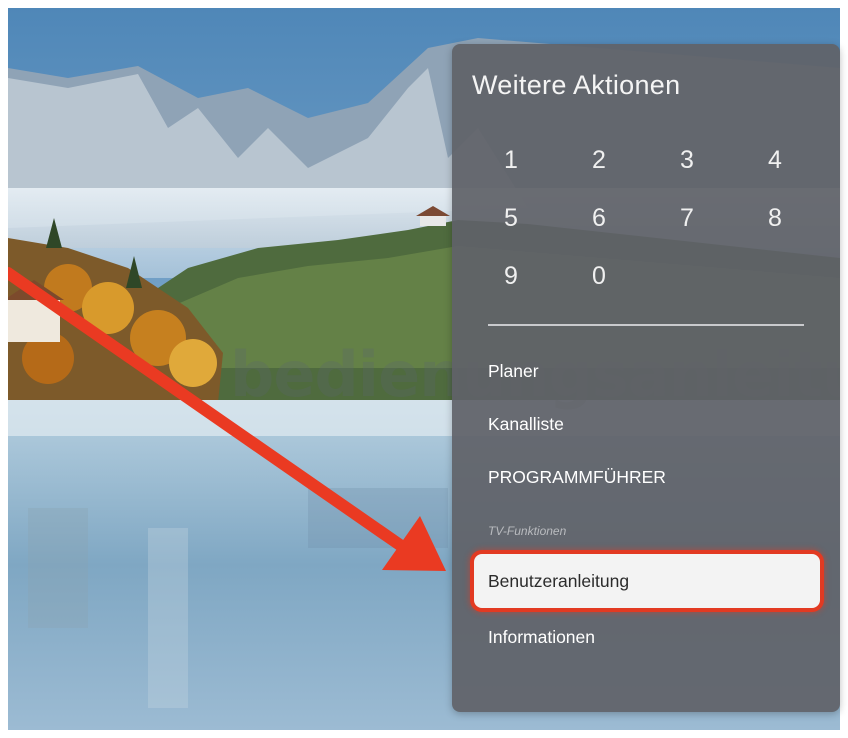 This screenshot has height=738, width=848. I want to click on numkey-1: 1, so click(526, 175).